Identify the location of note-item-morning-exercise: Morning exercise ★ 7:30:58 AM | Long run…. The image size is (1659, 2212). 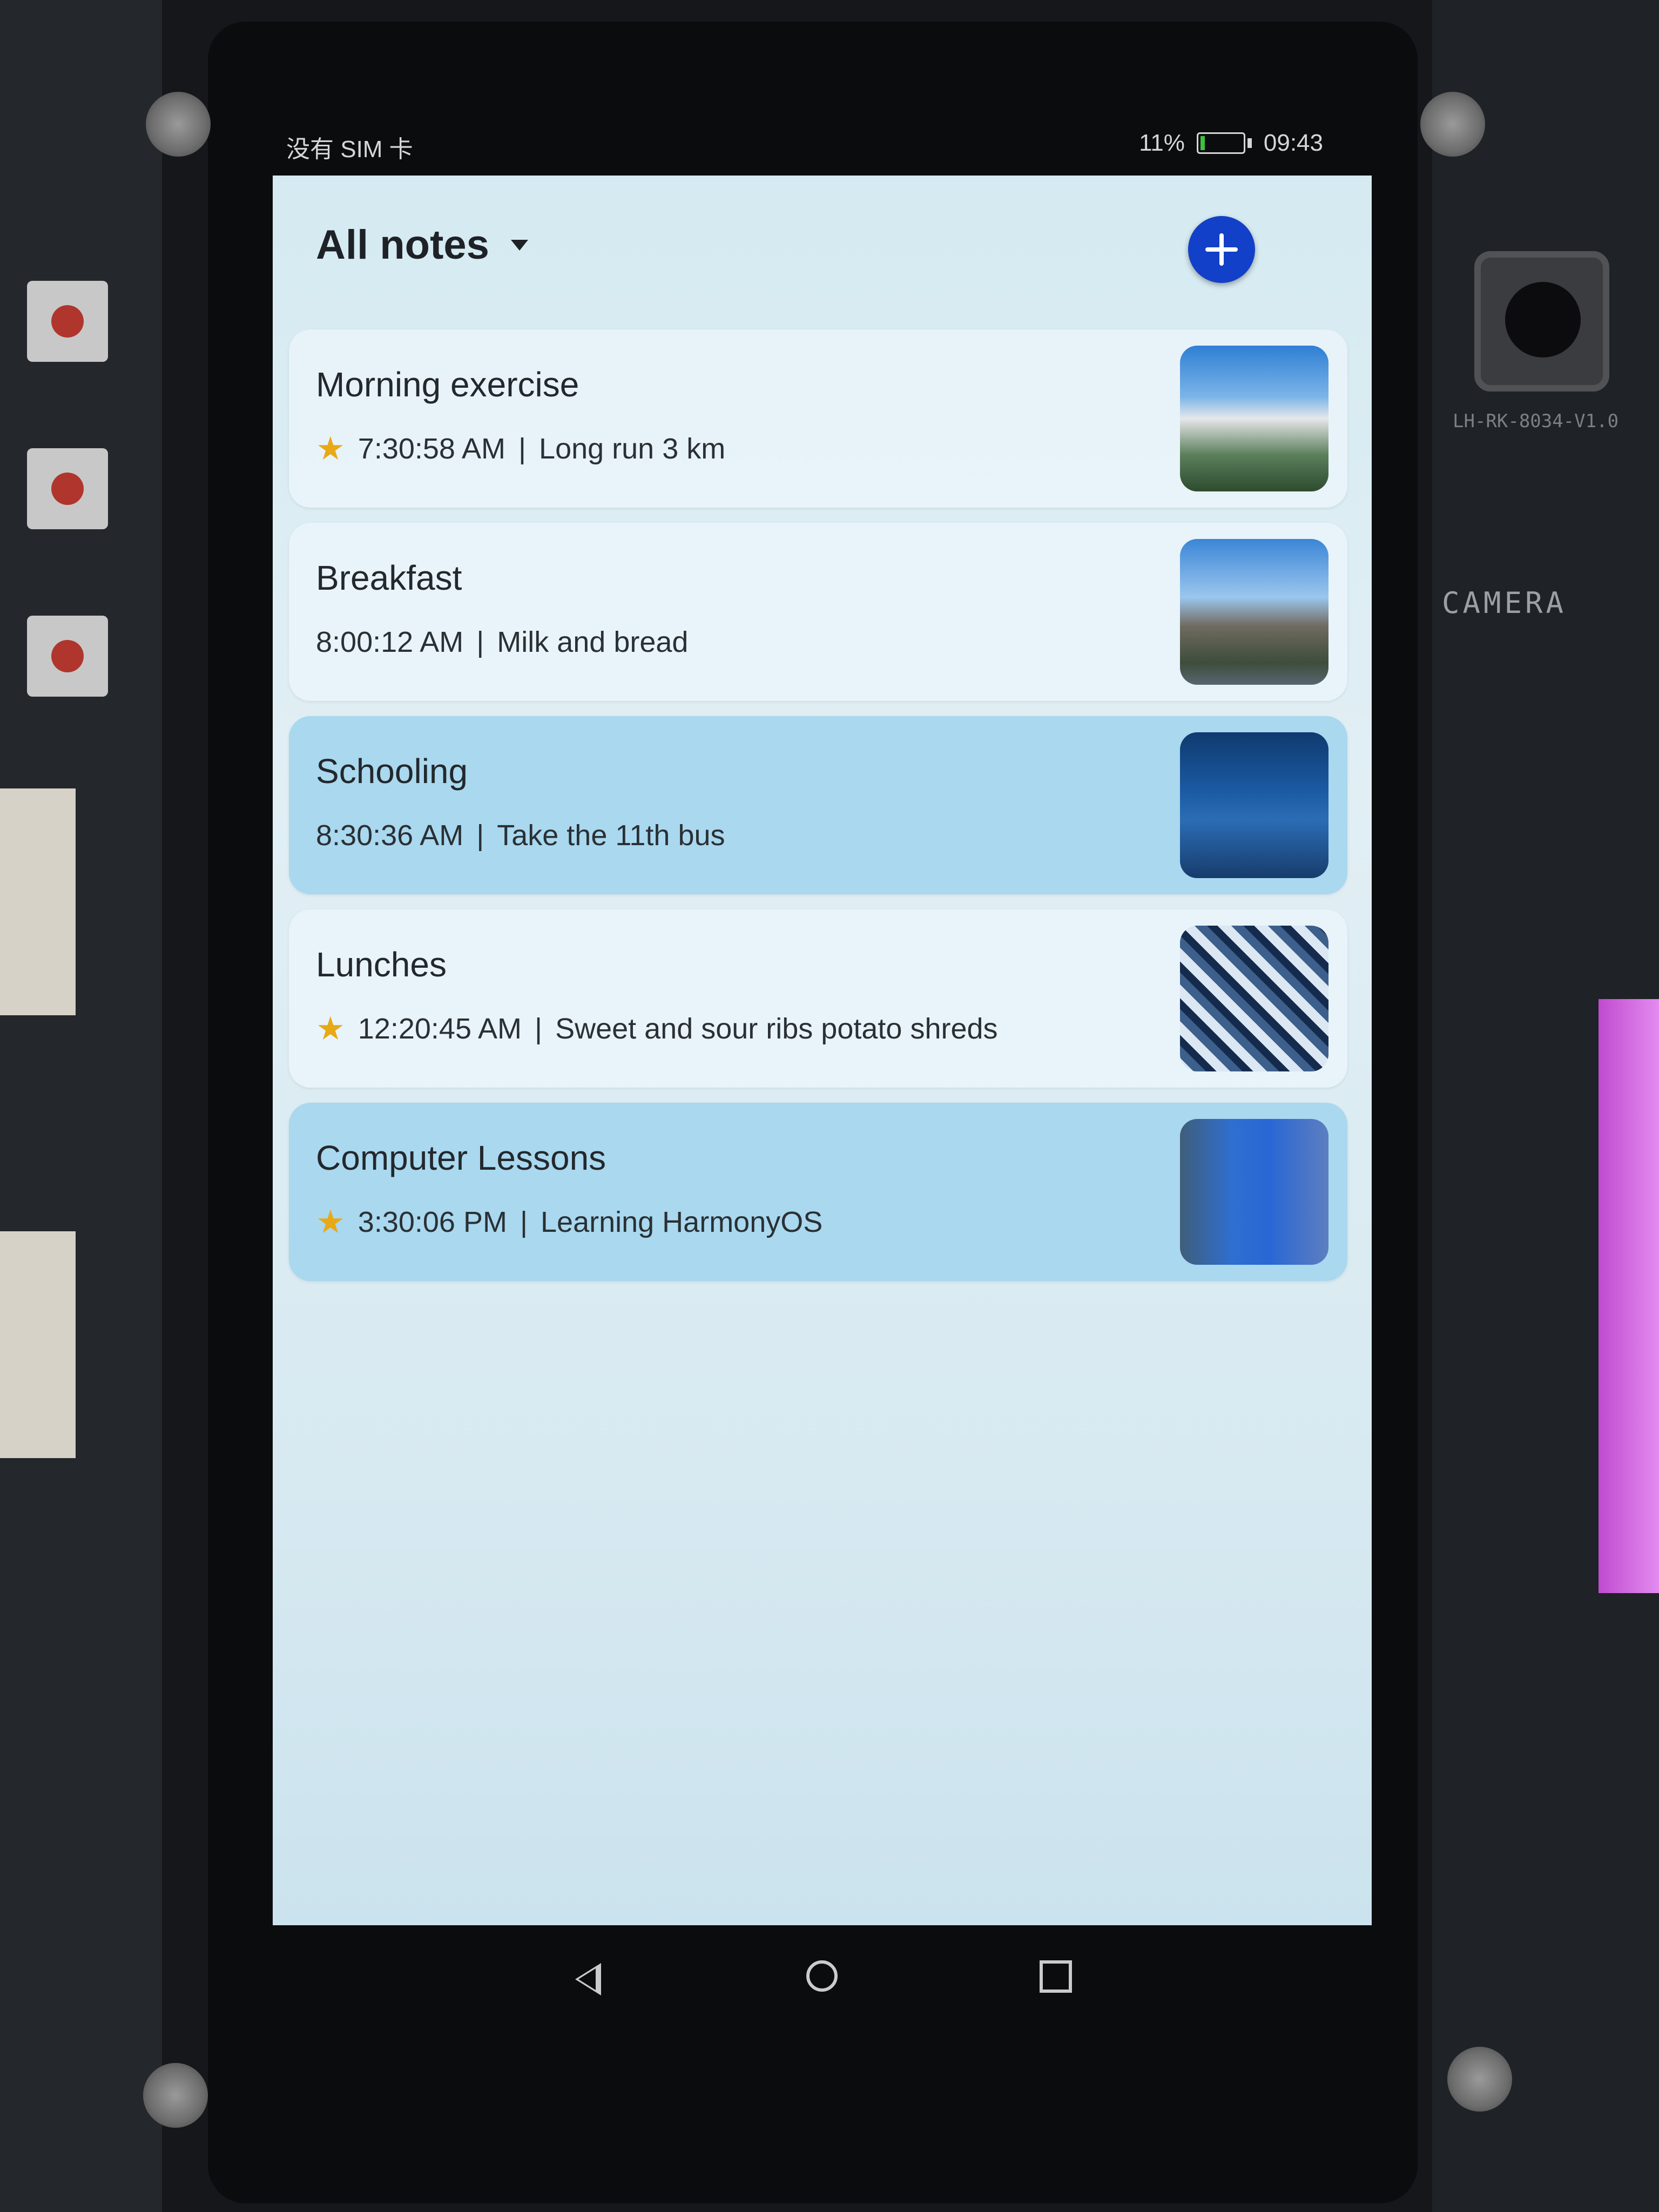
(818, 418).